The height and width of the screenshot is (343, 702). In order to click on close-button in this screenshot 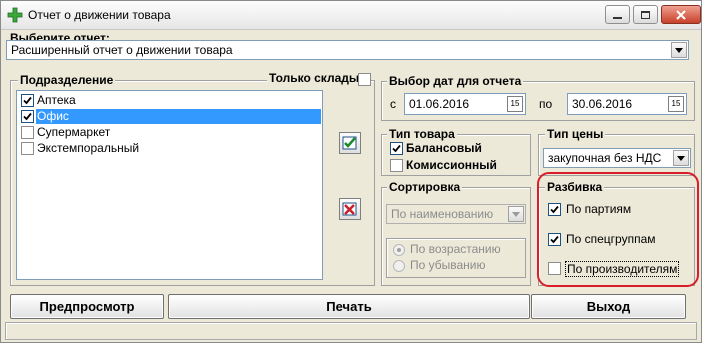, I will do `click(681, 14)`.